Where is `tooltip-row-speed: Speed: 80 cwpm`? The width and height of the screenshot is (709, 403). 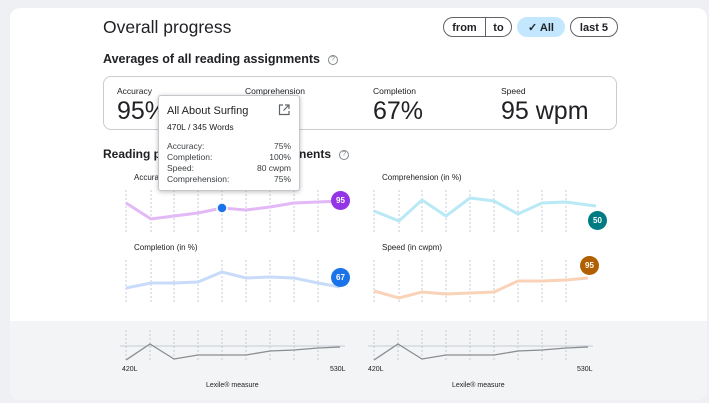
tooltip-row-speed: Speed: 80 cwpm is located at coordinates (229, 168).